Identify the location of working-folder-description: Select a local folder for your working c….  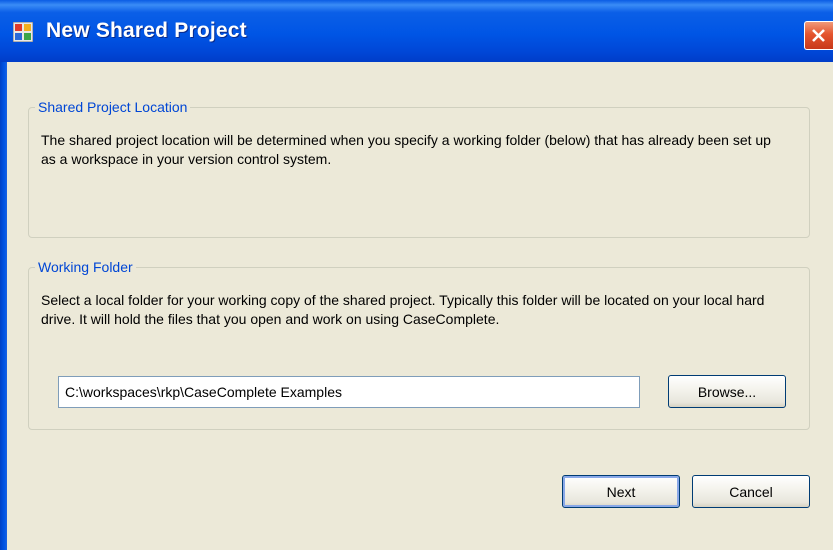
(403, 309).